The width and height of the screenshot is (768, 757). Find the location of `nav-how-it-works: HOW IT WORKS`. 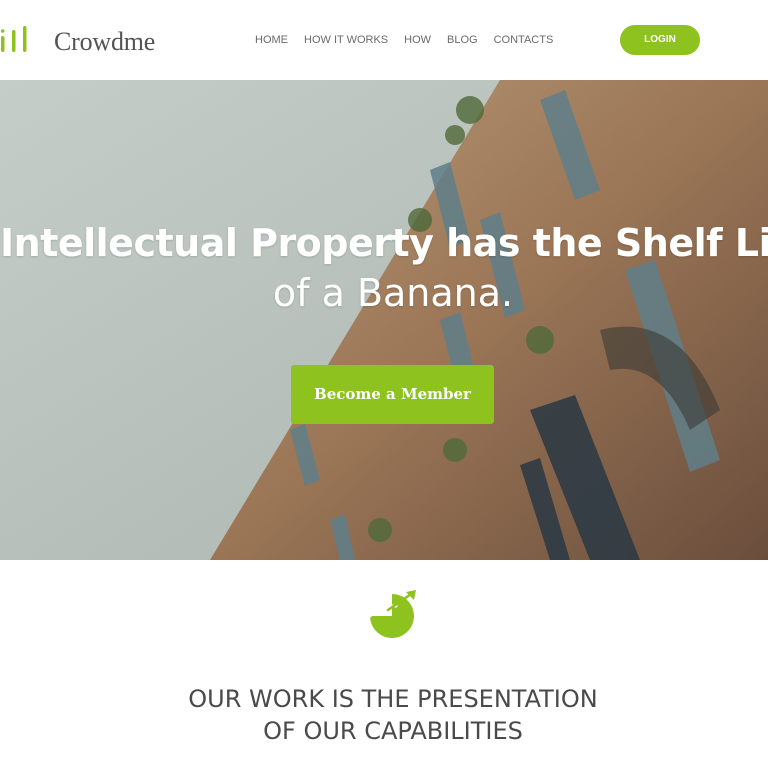

nav-how-it-works: HOW IT WORKS is located at coordinates (346, 40).